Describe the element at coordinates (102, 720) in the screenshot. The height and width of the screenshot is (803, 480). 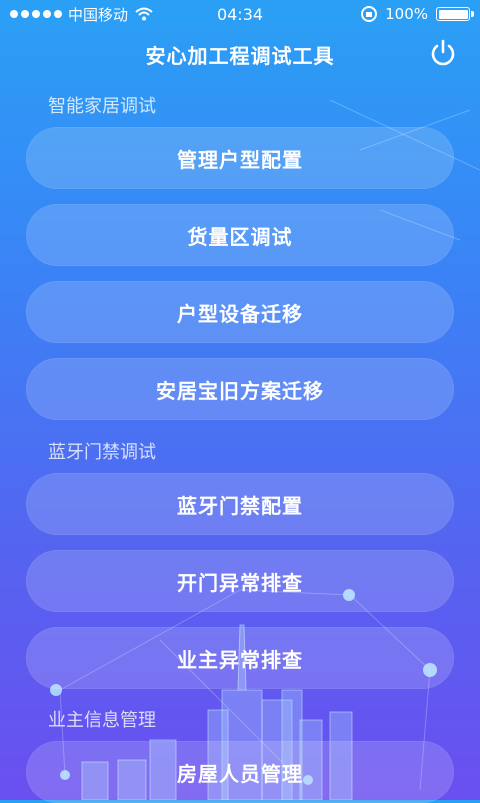
I see `section-label-owner-info: 业主信息管理` at that location.